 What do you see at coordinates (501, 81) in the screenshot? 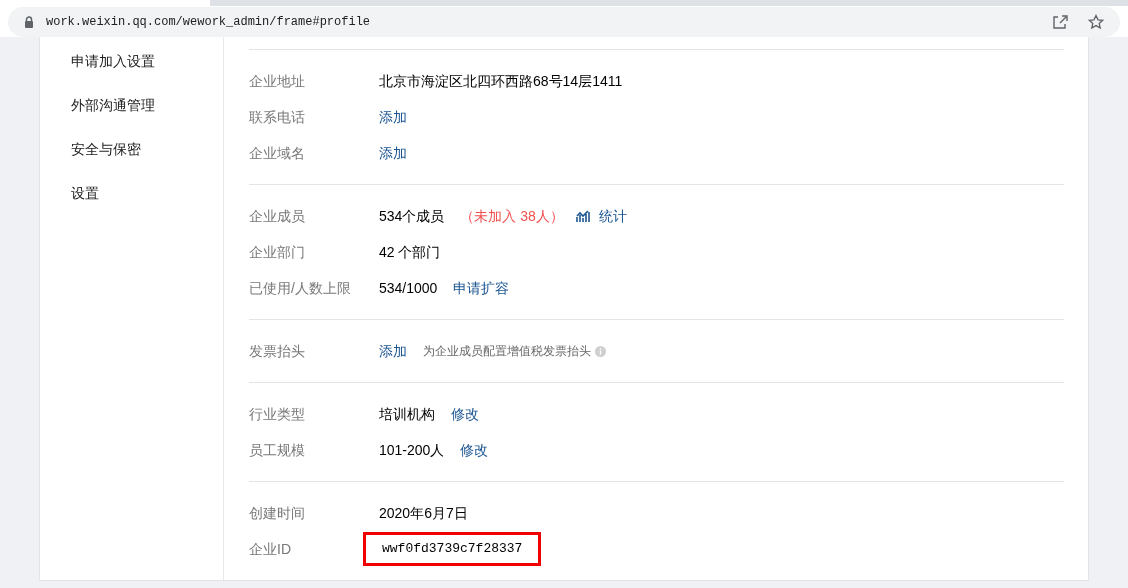
I see `field-value: 北京市海淀区北四环西路68号14层1411` at bounding box center [501, 81].